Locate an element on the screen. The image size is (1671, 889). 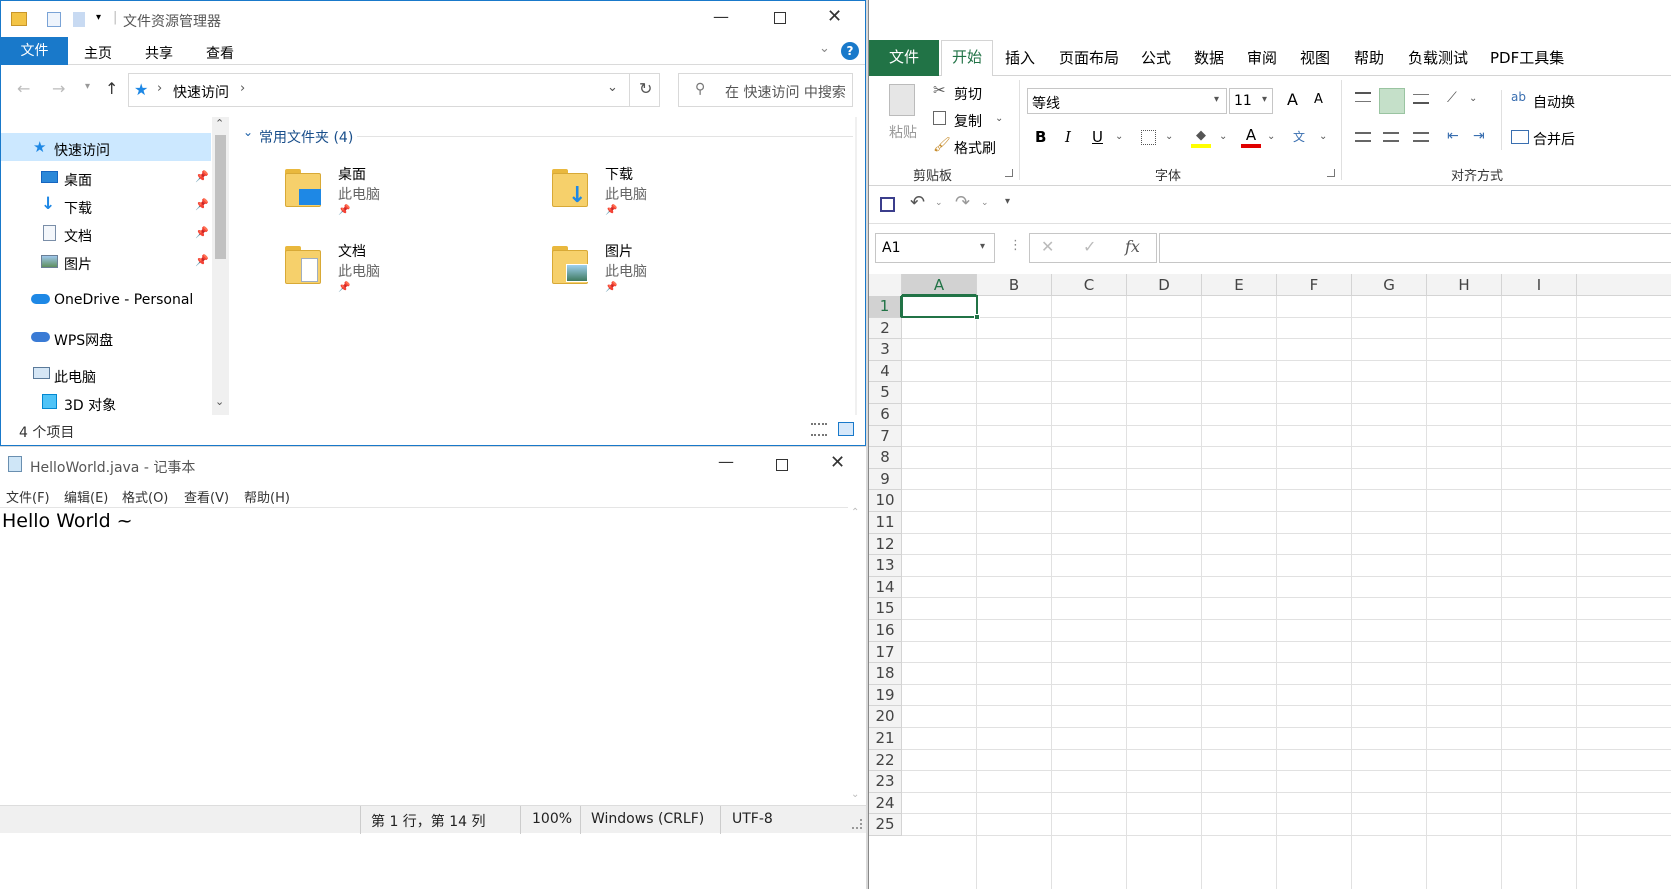
wrap-text-icon: ab is located at coordinates (1518, 97).